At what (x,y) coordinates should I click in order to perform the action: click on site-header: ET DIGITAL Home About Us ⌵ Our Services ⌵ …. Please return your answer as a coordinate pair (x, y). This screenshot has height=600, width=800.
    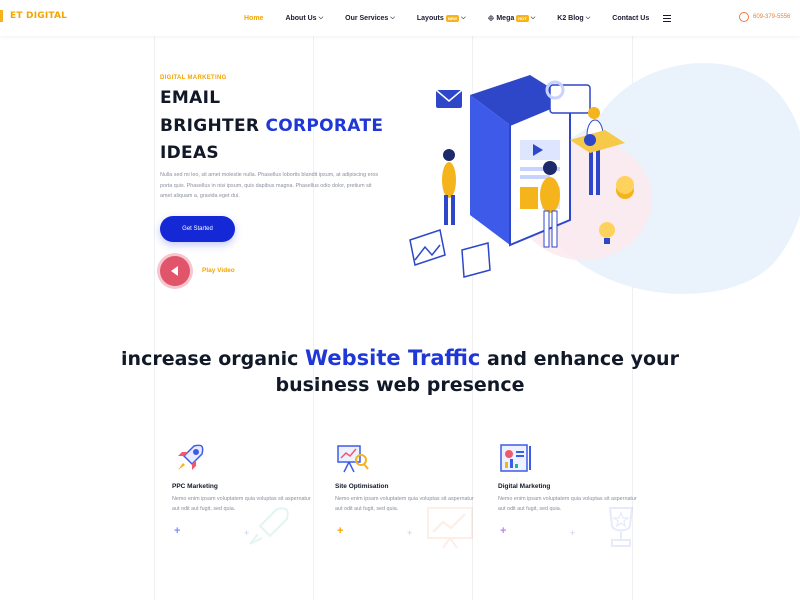
    Looking at the image, I should click on (400, 18).